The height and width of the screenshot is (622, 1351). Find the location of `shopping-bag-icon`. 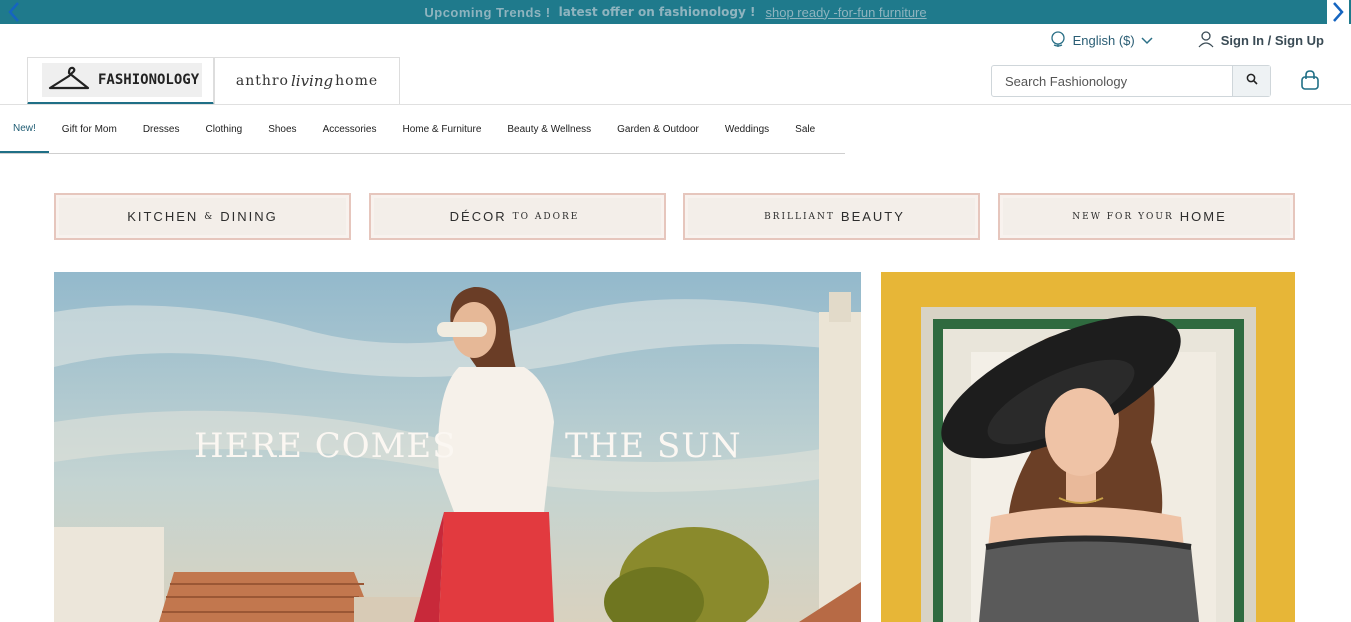

shopping-bag-icon is located at coordinates (1310, 82).